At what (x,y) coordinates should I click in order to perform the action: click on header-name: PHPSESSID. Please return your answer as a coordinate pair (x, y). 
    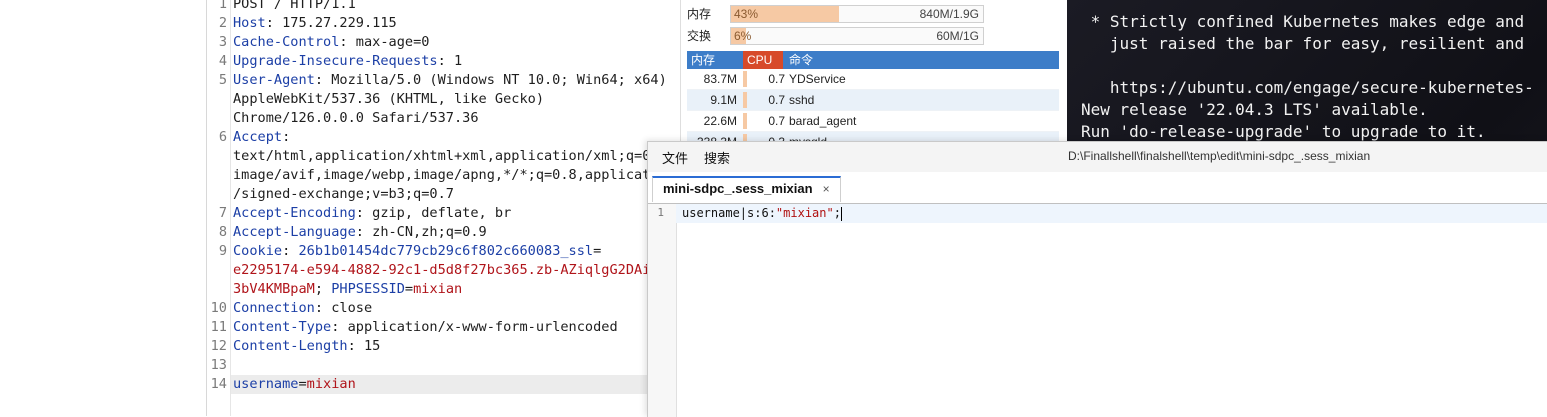
    Looking at the image, I should click on (368, 289).